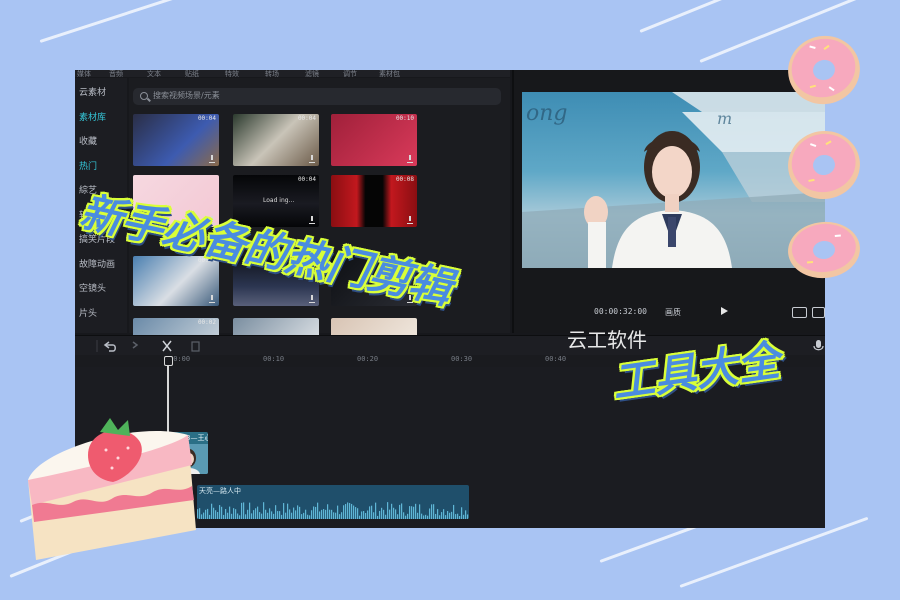 The image size is (900, 600). What do you see at coordinates (144, 96) in the screenshot?
I see `search-icon` at bounding box center [144, 96].